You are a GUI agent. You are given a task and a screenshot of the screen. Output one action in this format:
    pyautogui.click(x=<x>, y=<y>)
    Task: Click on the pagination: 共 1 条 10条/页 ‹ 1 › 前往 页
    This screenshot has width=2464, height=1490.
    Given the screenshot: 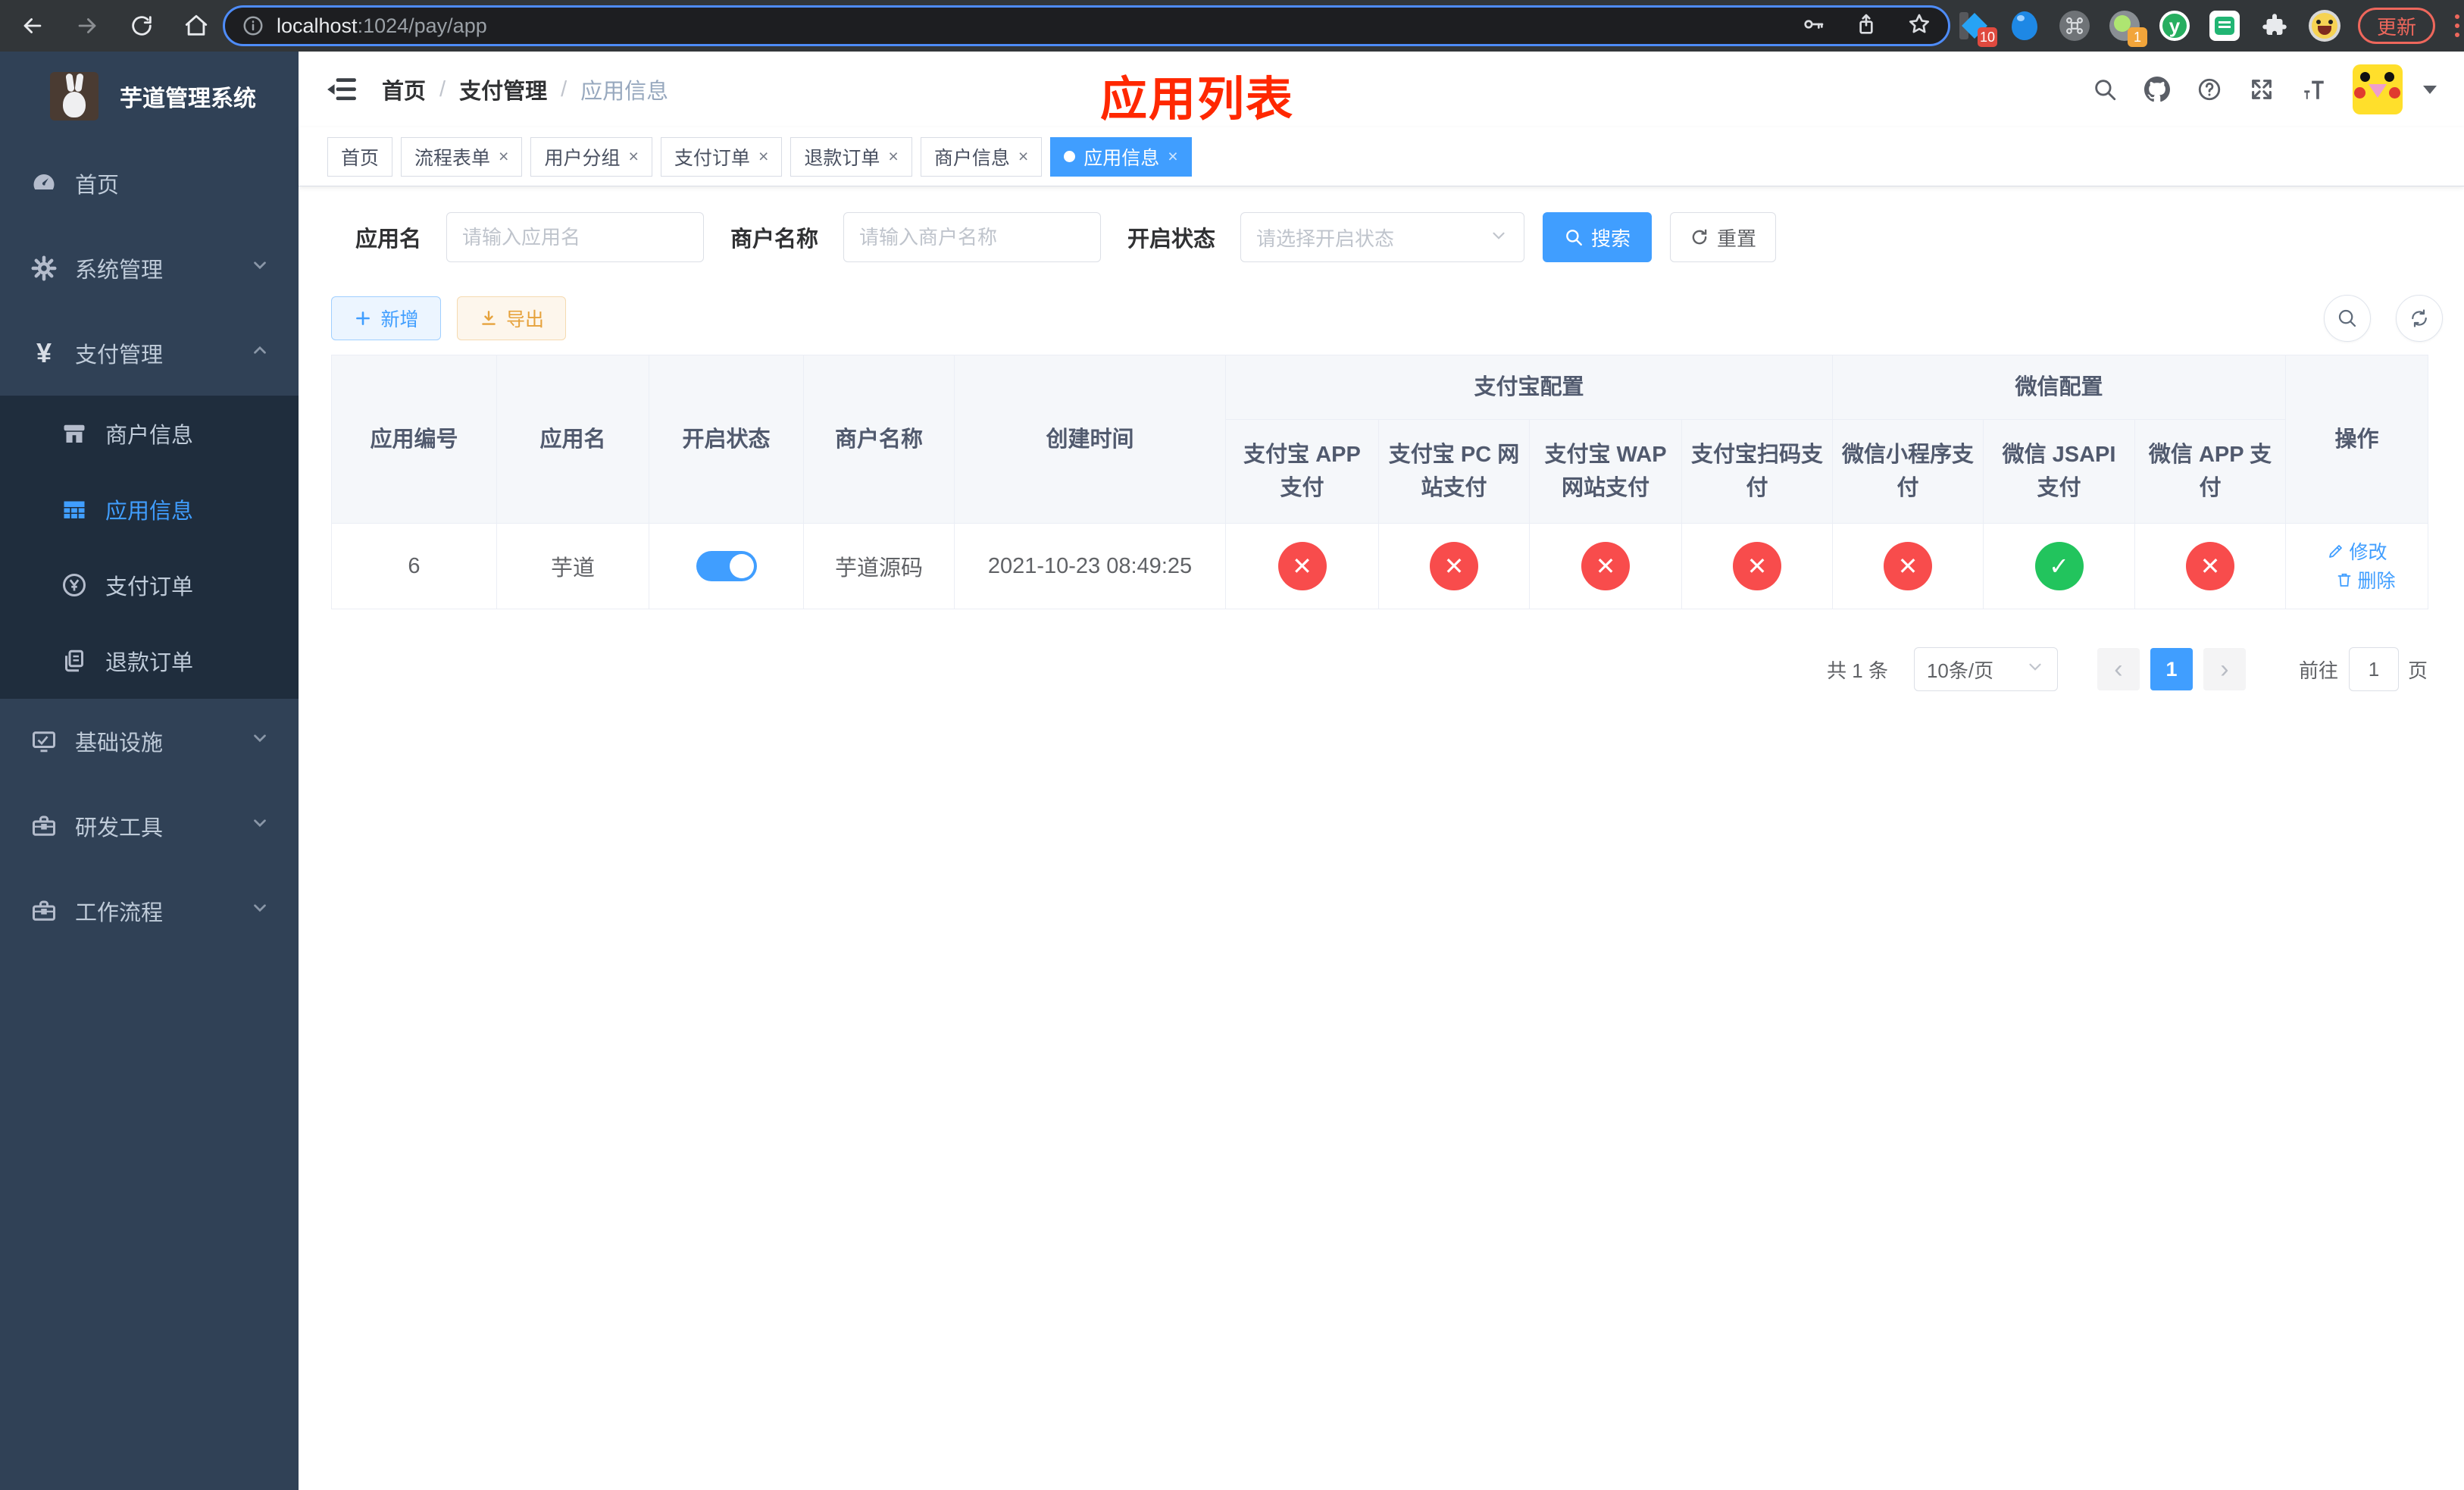 What is the action you would take?
    pyautogui.click(x=1387, y=669)
    